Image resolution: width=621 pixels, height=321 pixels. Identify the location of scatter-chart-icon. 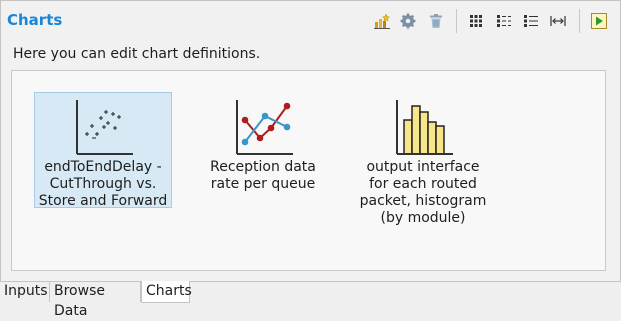
(104, 127).